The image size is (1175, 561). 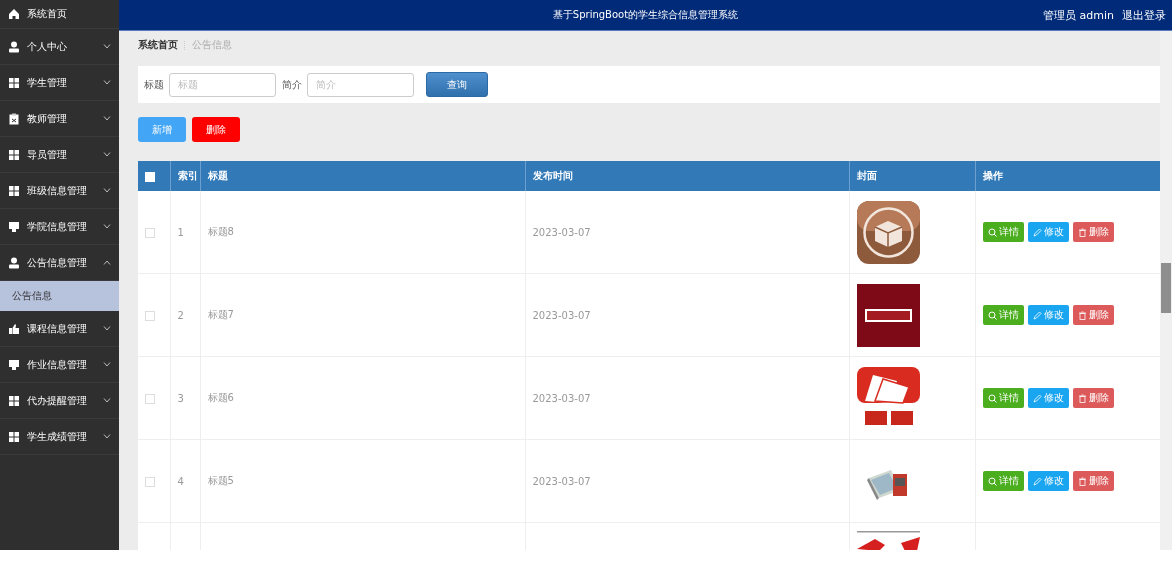 I want to click on title-cell: 标题6, so click(x=362, y=398).